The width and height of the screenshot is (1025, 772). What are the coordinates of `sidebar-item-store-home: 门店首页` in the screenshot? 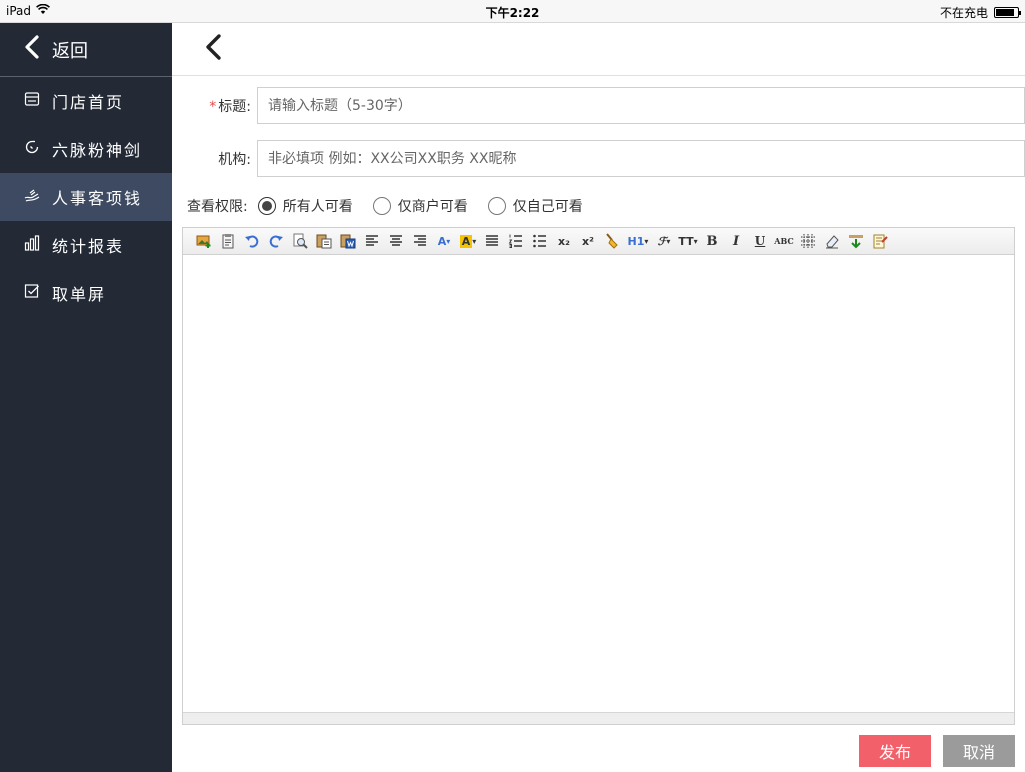 It's located at (86, 101).